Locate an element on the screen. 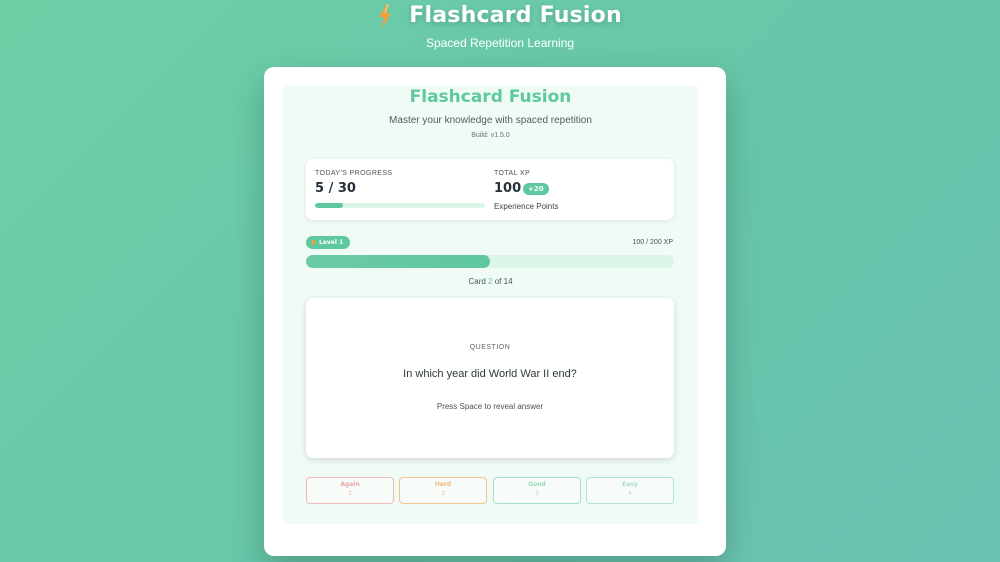 The width and height of the screenshot is (1000, 562). level-progress-bar is located at coordinates (490, 261).